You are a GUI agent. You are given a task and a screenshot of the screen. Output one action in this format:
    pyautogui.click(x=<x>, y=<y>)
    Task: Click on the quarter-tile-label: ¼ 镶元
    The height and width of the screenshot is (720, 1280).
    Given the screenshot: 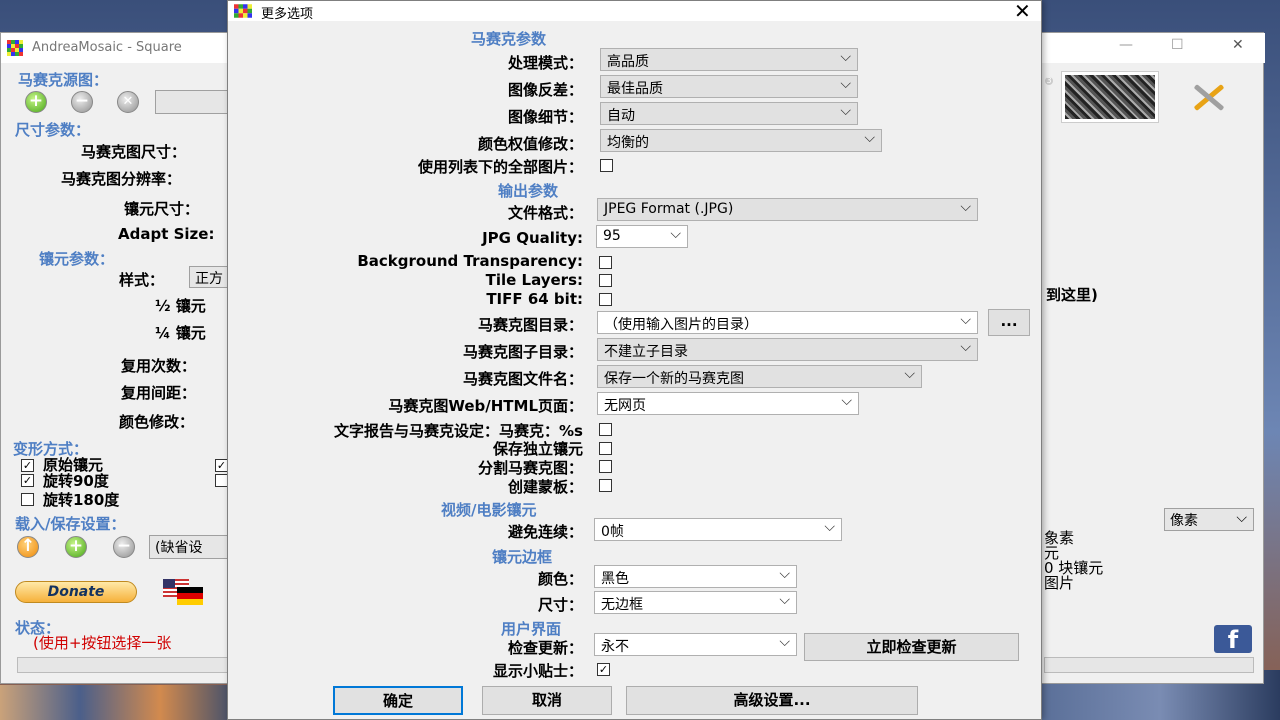 What is the action you would take?
    pyautogui.click(x=180, y=333)
    